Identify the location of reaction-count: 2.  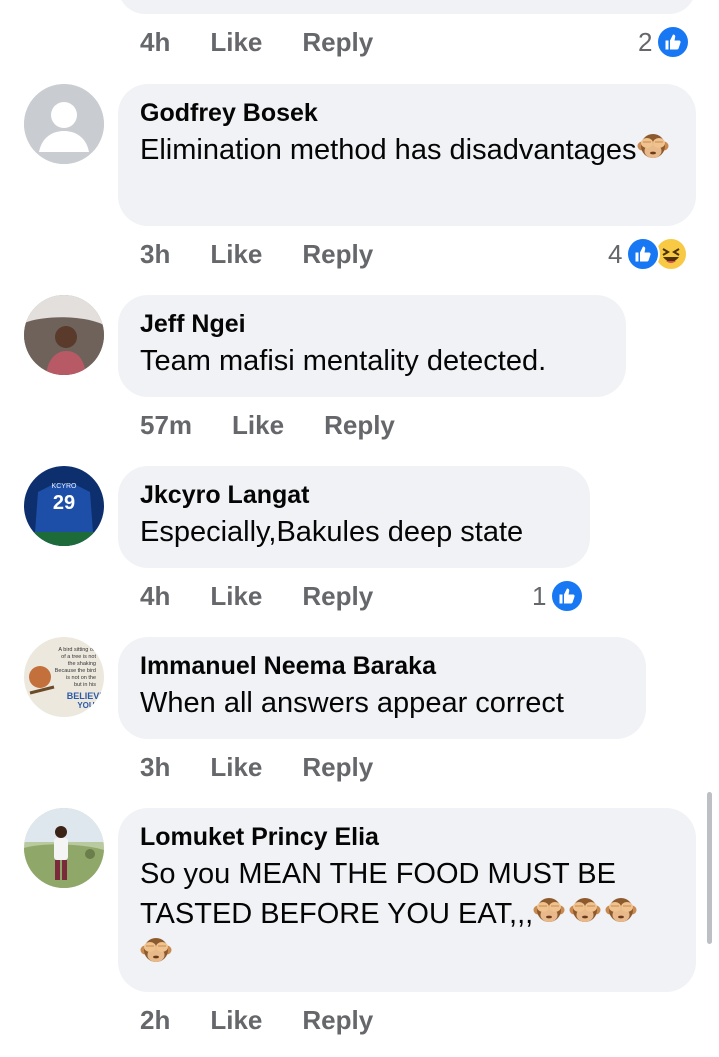
(645, 41).